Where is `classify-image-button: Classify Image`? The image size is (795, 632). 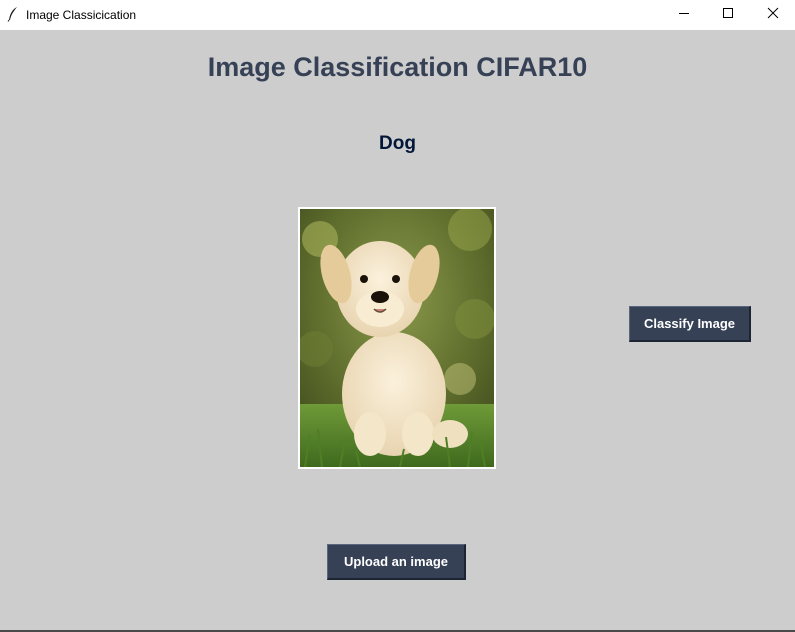 classify-image-button: Classify Image is located at coordinates (690, 324).